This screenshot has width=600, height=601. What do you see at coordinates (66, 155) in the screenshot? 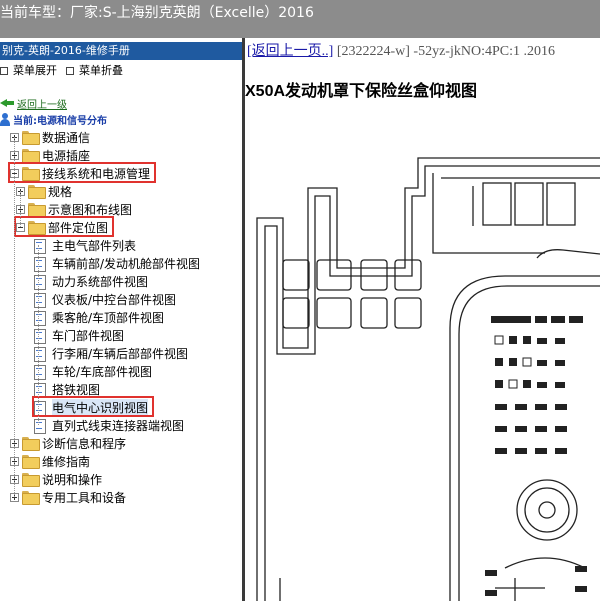
I see `tree-item-label: 电源插座` at bounding box center [66, 155].